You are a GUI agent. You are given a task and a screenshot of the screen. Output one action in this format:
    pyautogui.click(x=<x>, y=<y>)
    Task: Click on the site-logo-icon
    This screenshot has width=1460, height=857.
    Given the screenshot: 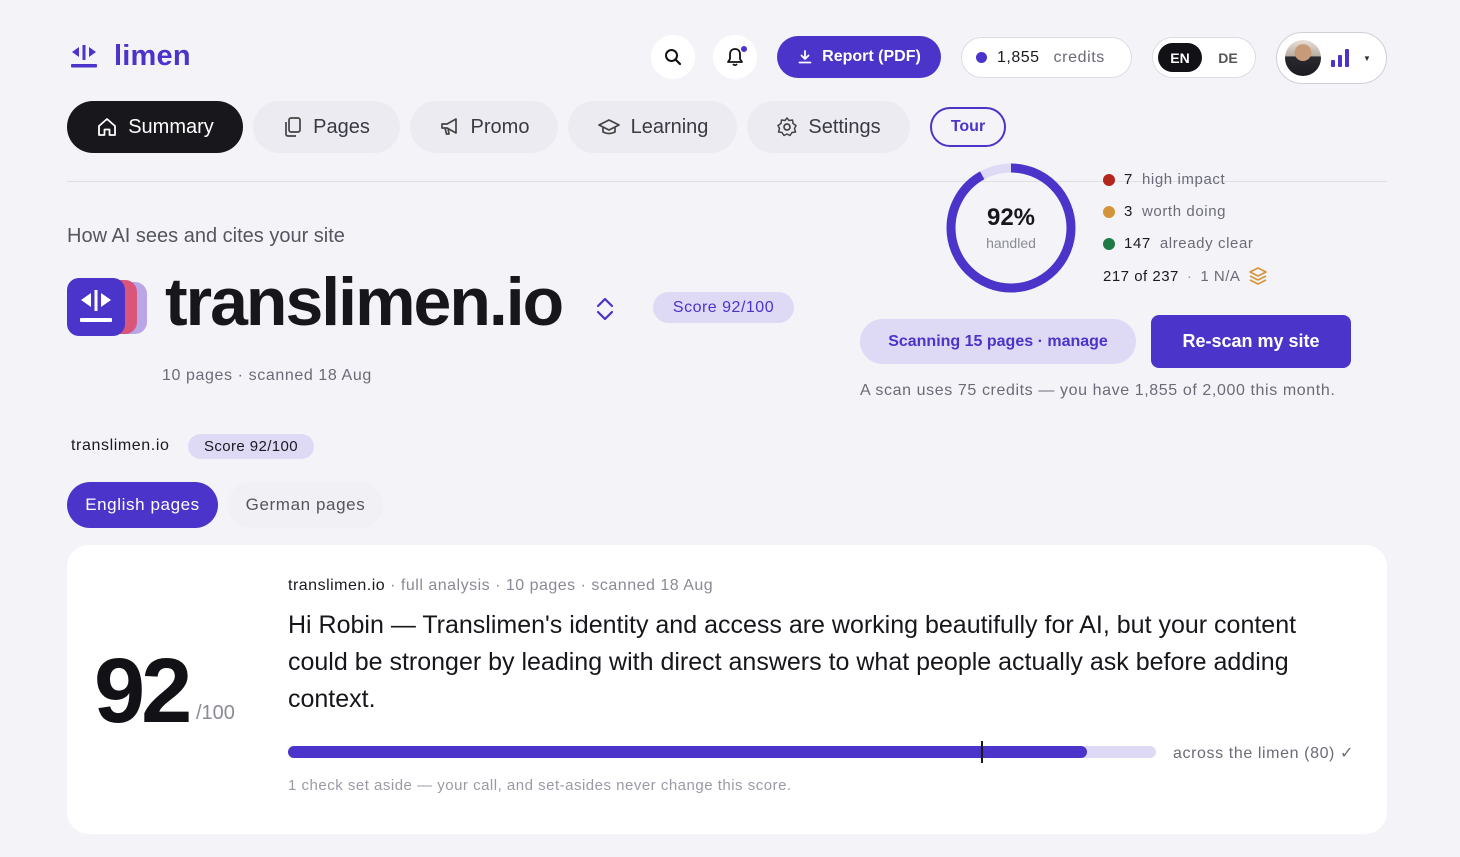 What is the action you would take?
    pyautogui.click(x=107, y=307)
    